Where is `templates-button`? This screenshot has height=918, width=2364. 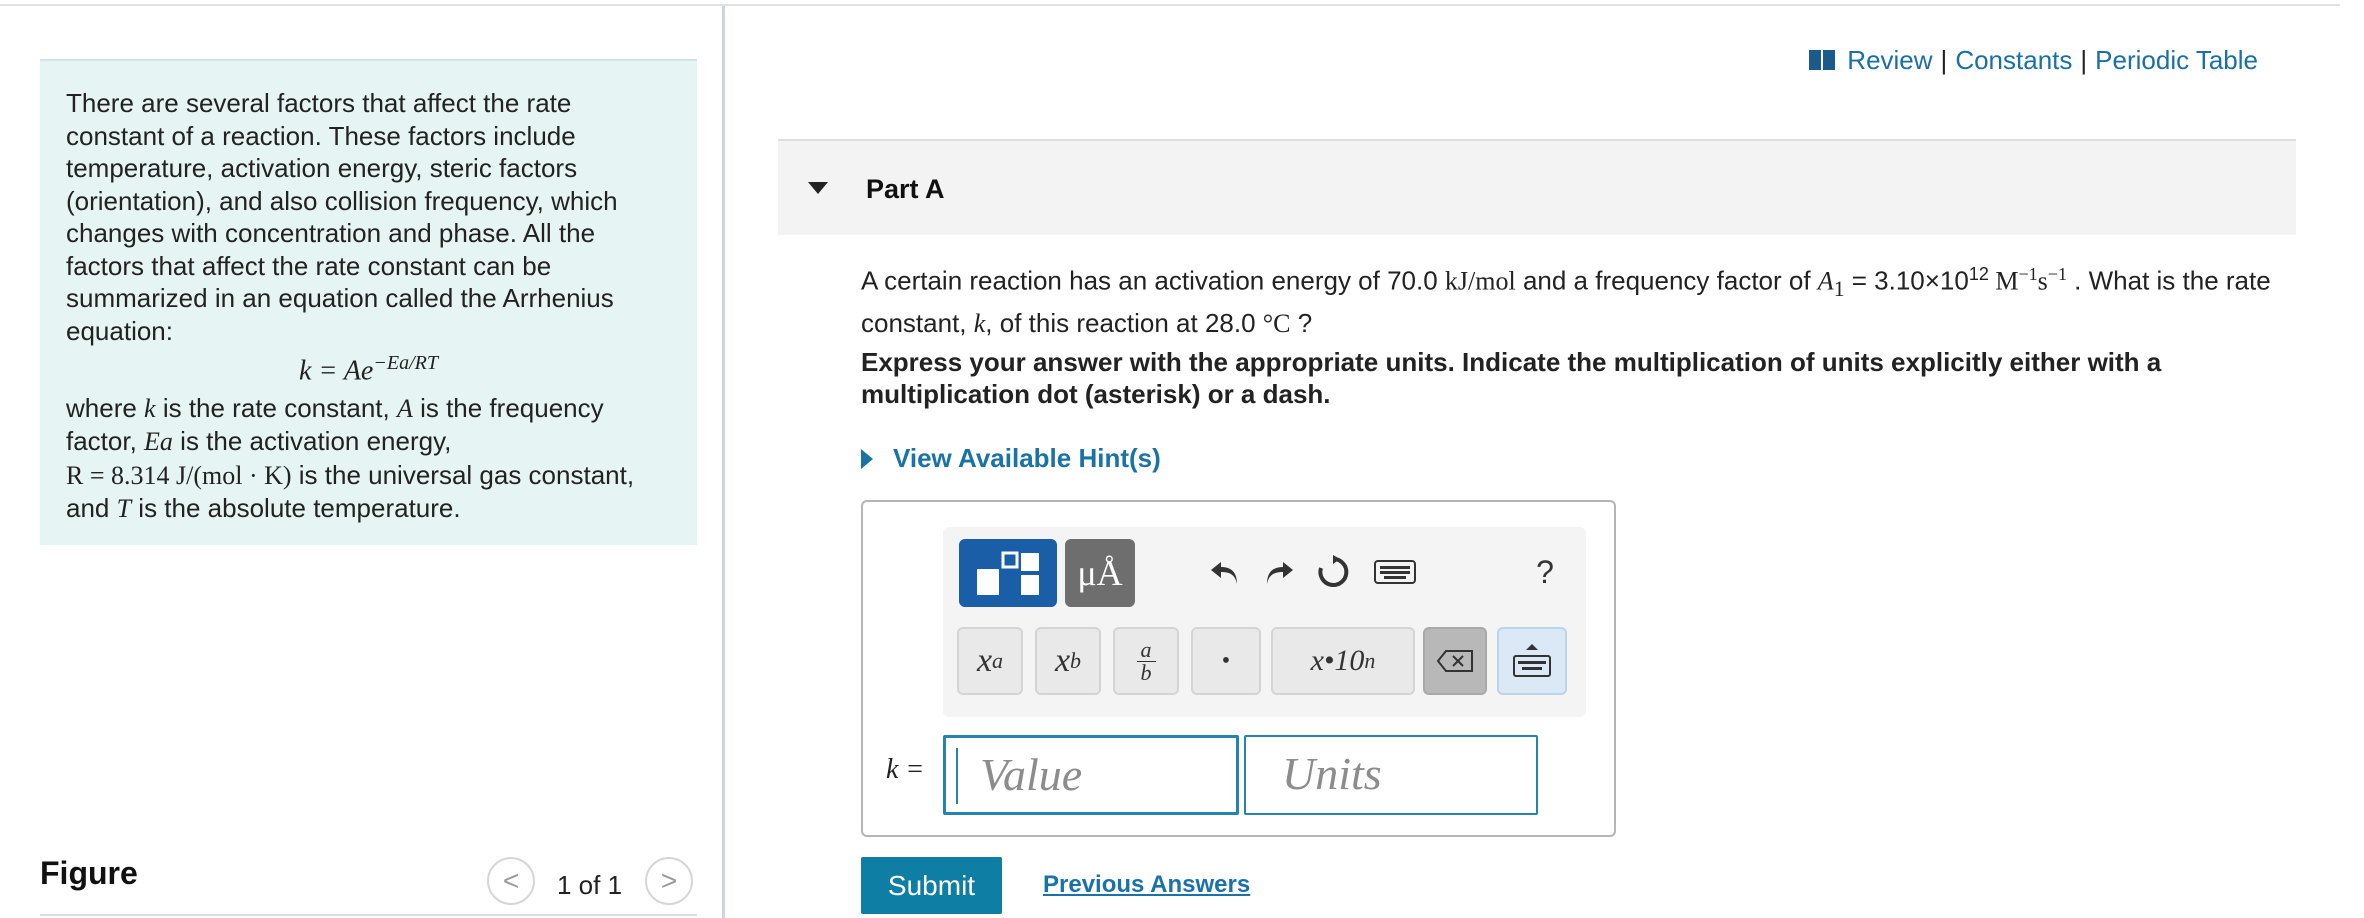
templates-button is located at coordinates (1008, 573).